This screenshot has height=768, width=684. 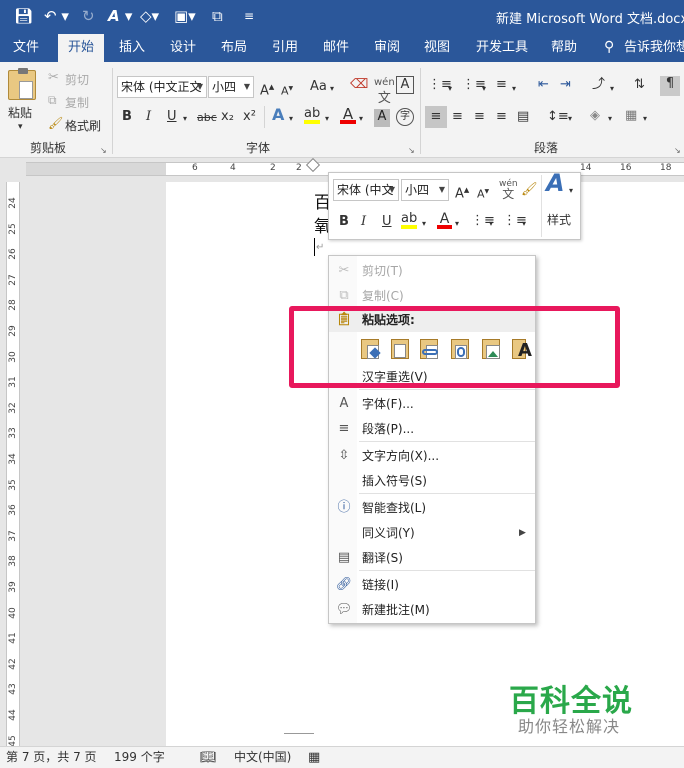 What do you see at coordinates (120, 16) in the screenshot?
I see `text-effects-icon: A ▾` at bounding box center [120, 16].